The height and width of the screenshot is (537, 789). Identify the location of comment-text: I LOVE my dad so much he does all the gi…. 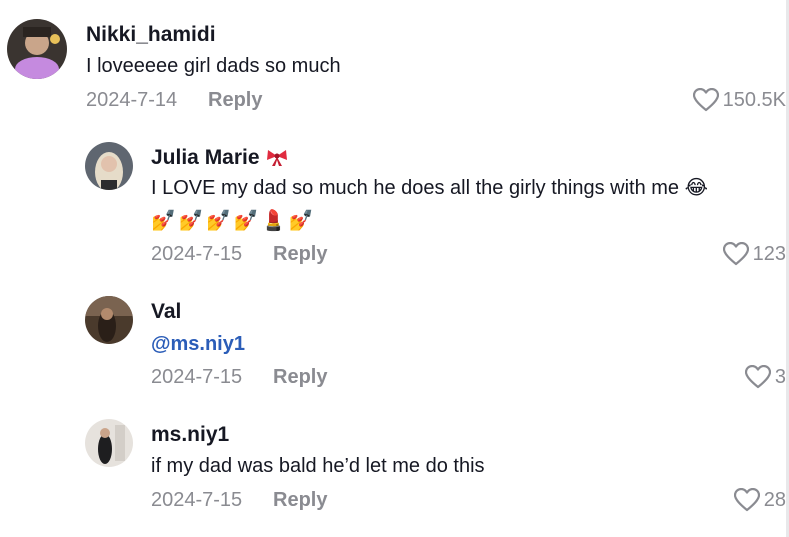
(429, 188).